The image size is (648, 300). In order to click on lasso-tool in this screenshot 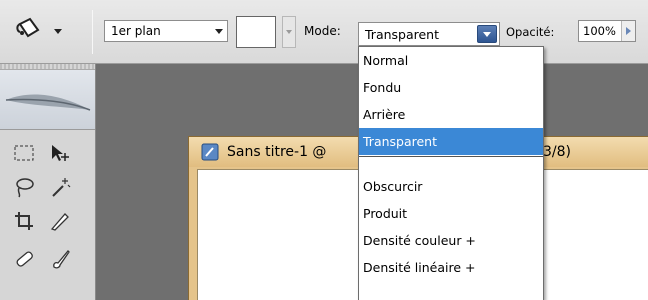, I will do `click(24, 187)`.